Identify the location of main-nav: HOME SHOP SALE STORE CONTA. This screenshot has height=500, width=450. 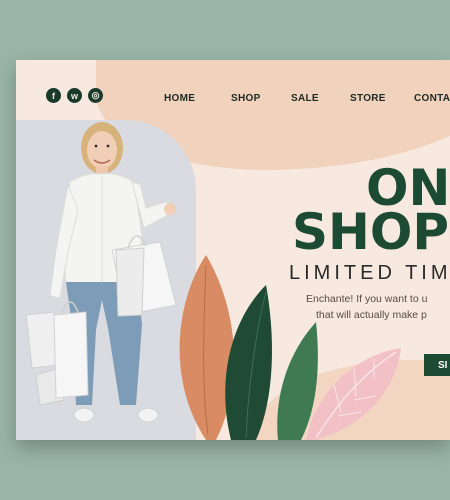
(307, 98).